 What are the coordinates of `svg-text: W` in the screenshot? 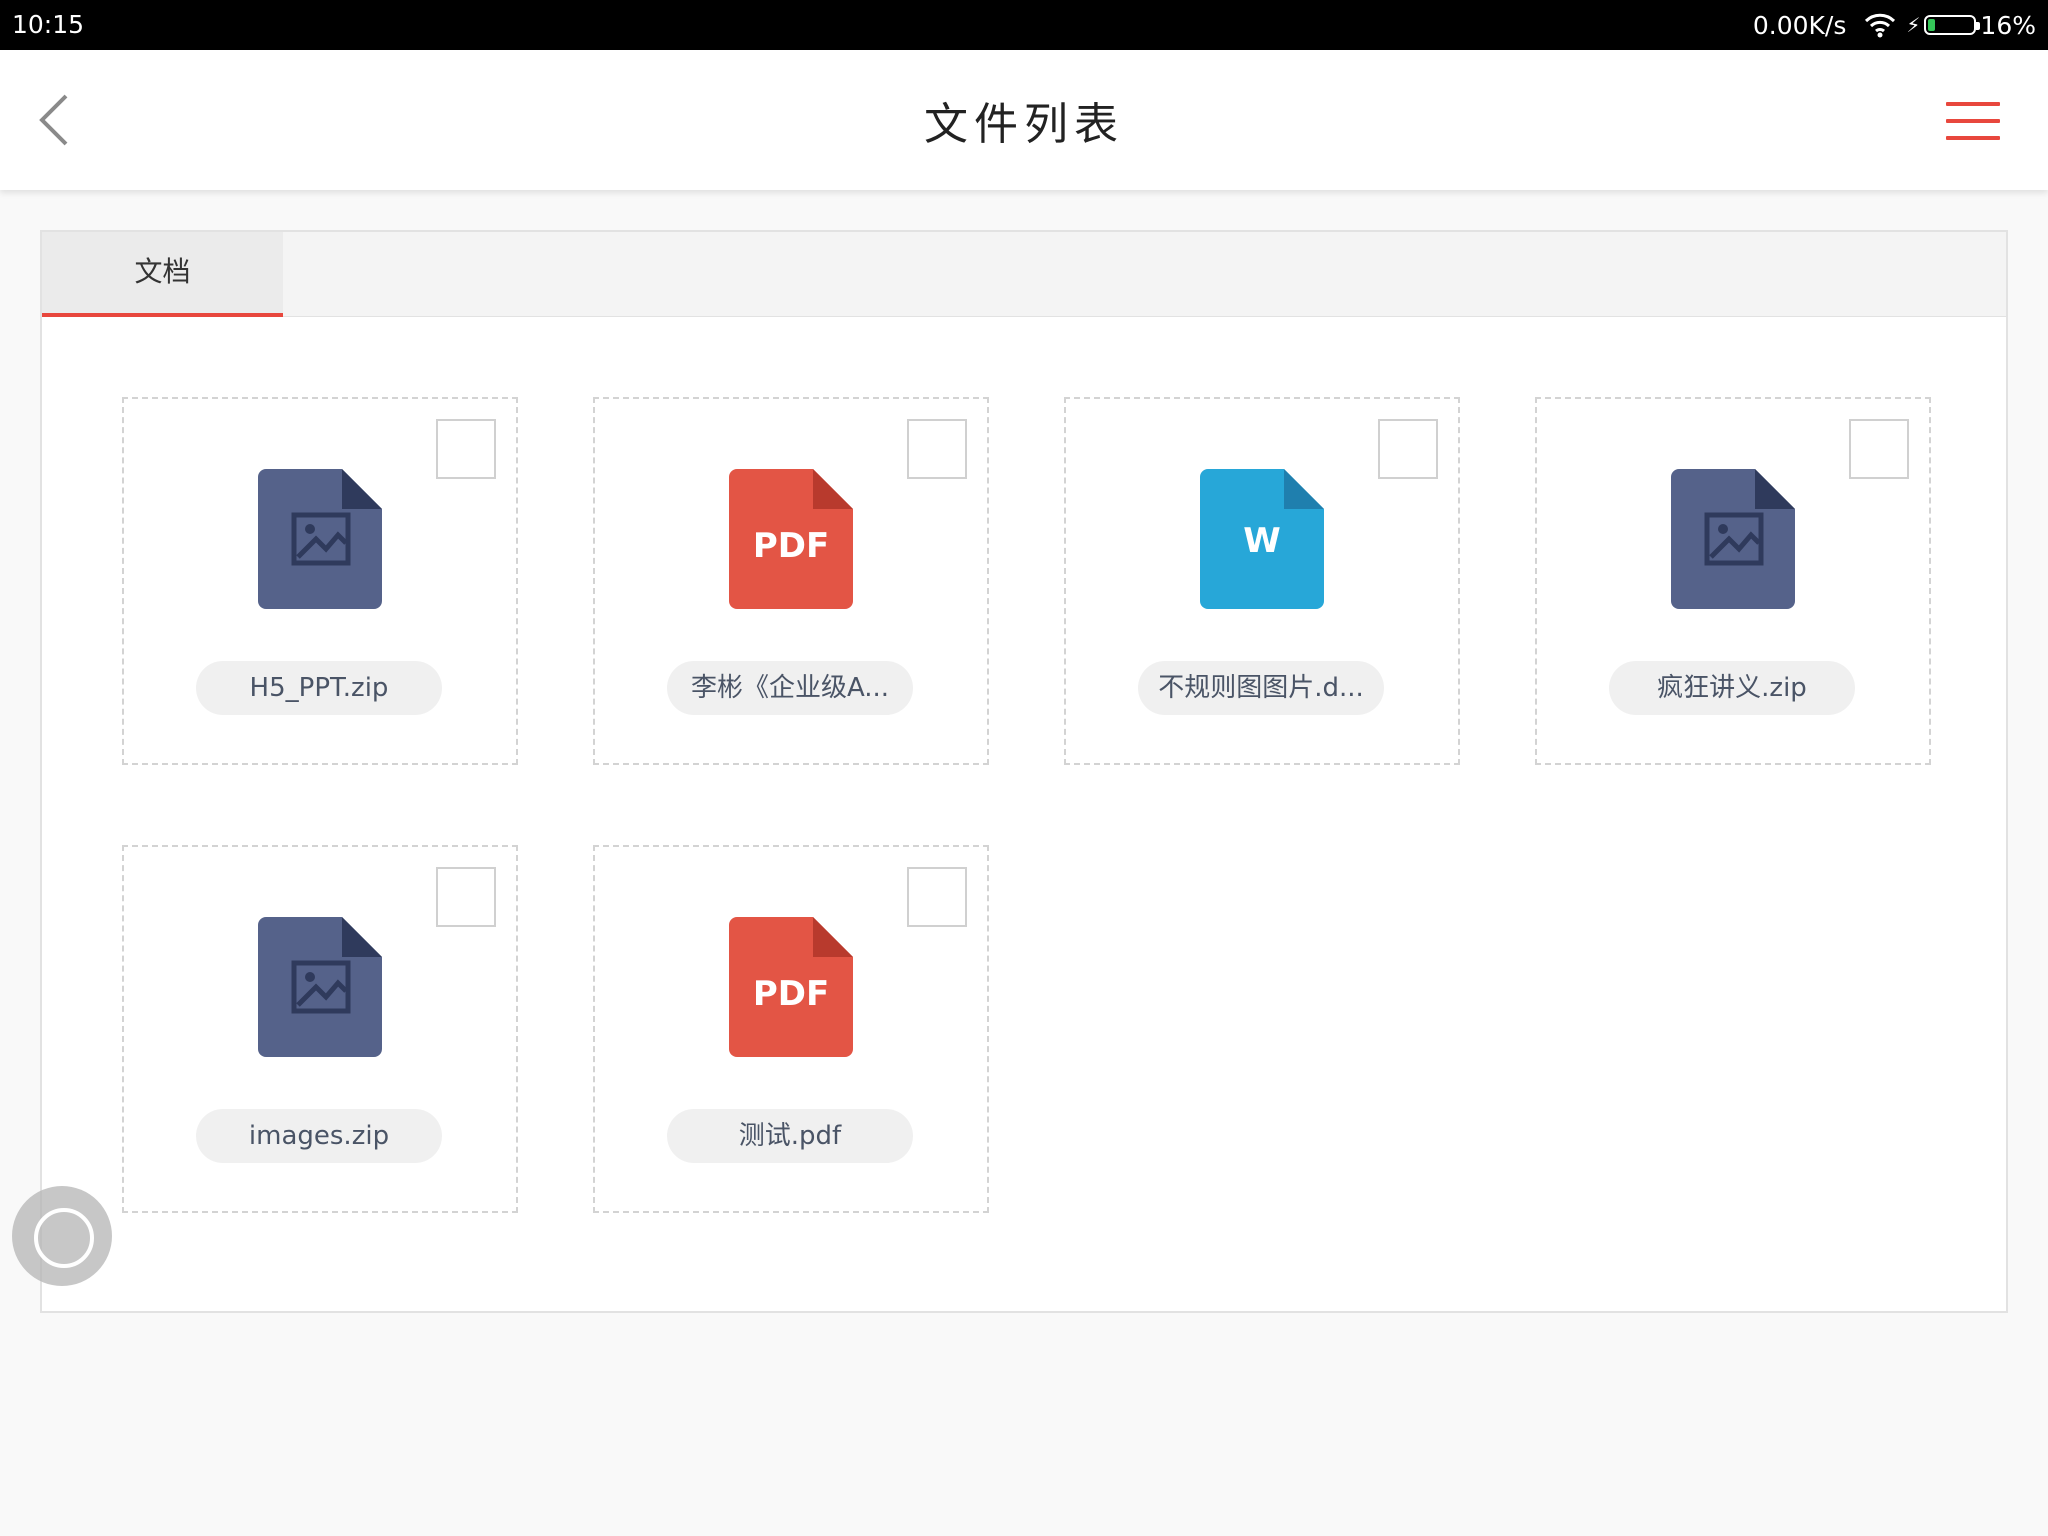 It's located at (1262, 541).